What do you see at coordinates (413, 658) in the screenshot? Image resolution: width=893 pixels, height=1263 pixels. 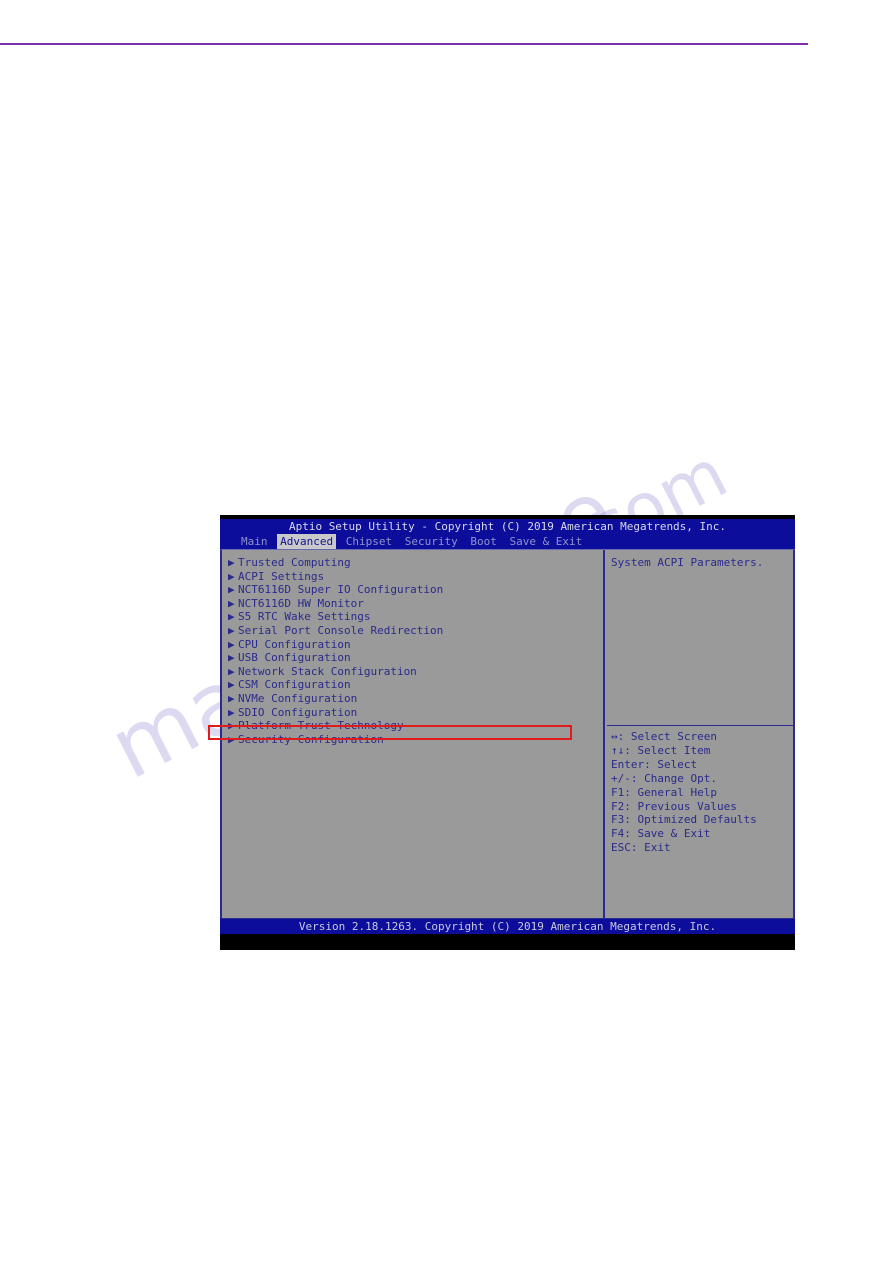 I see `menu-item-usb-configuration: ▶ USB Configuration` at bounding box center [413, 658].